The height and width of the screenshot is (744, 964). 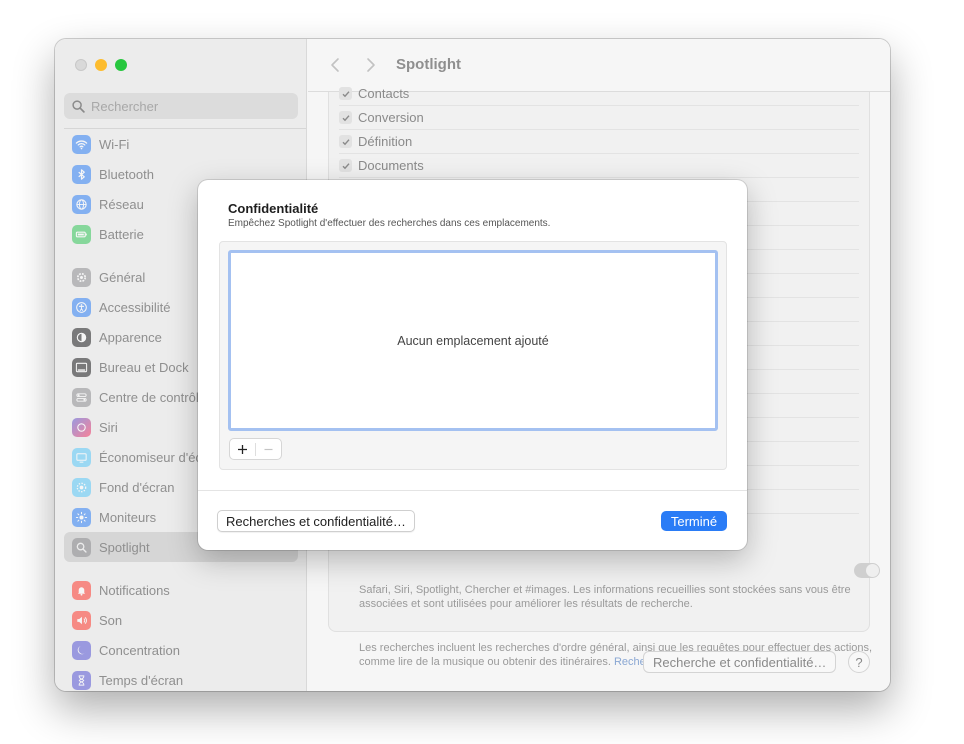 I want to click on minus-icon, so click(x=268, y=449).